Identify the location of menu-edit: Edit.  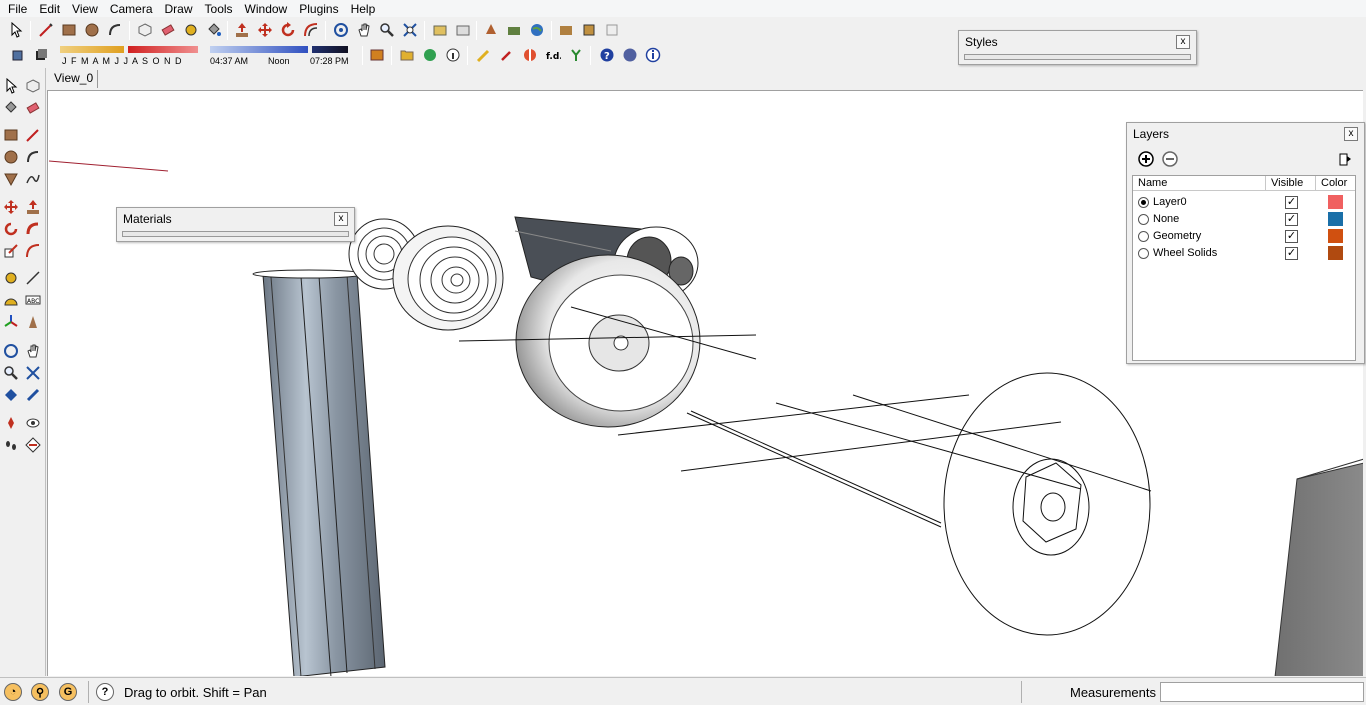
(49, 9).